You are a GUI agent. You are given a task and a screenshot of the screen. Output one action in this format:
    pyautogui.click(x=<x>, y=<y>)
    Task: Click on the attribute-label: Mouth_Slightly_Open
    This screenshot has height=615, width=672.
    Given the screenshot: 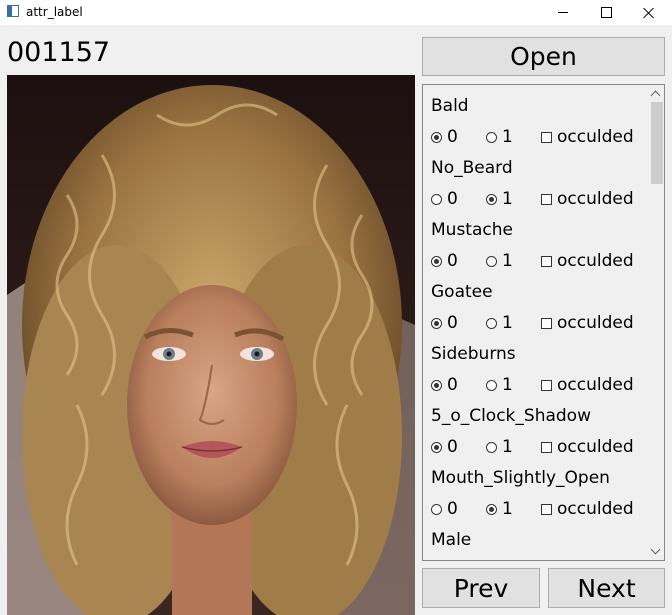 What is the action you would take?
    pyautogui.click(x=520, y=478)
    